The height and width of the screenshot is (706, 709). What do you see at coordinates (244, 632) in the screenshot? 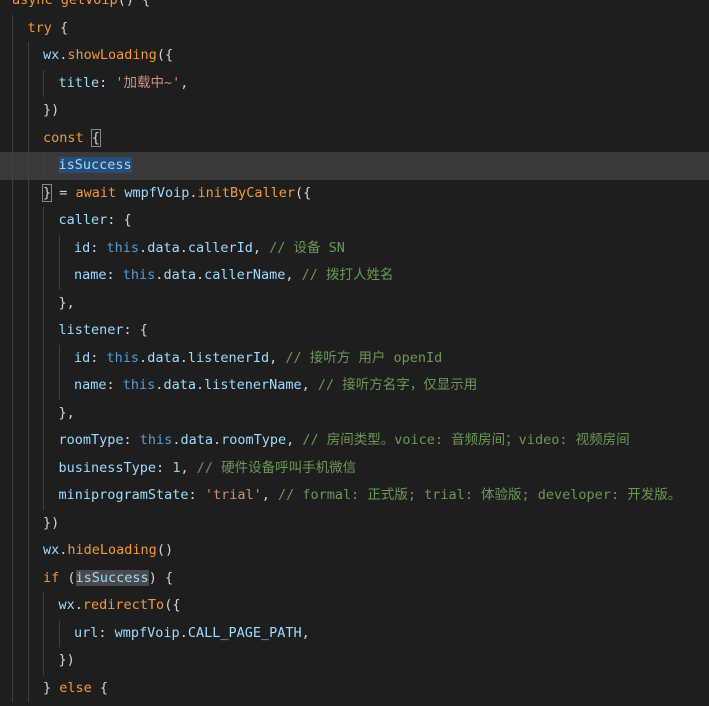
I see `code-token: CALL_PAGE_PATH` at bounding box center [244, 632].